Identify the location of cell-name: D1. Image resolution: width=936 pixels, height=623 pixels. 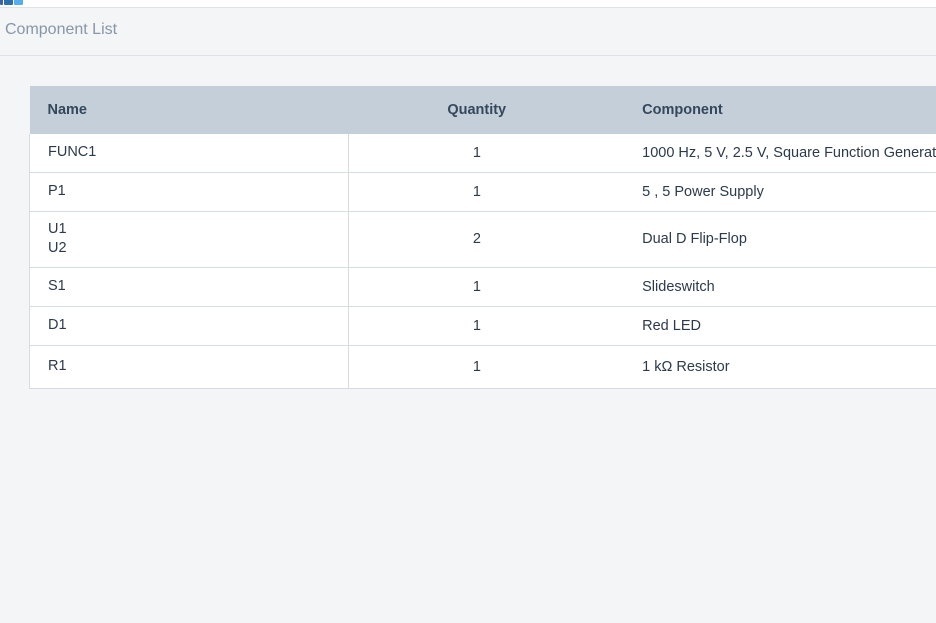
(189, 325).